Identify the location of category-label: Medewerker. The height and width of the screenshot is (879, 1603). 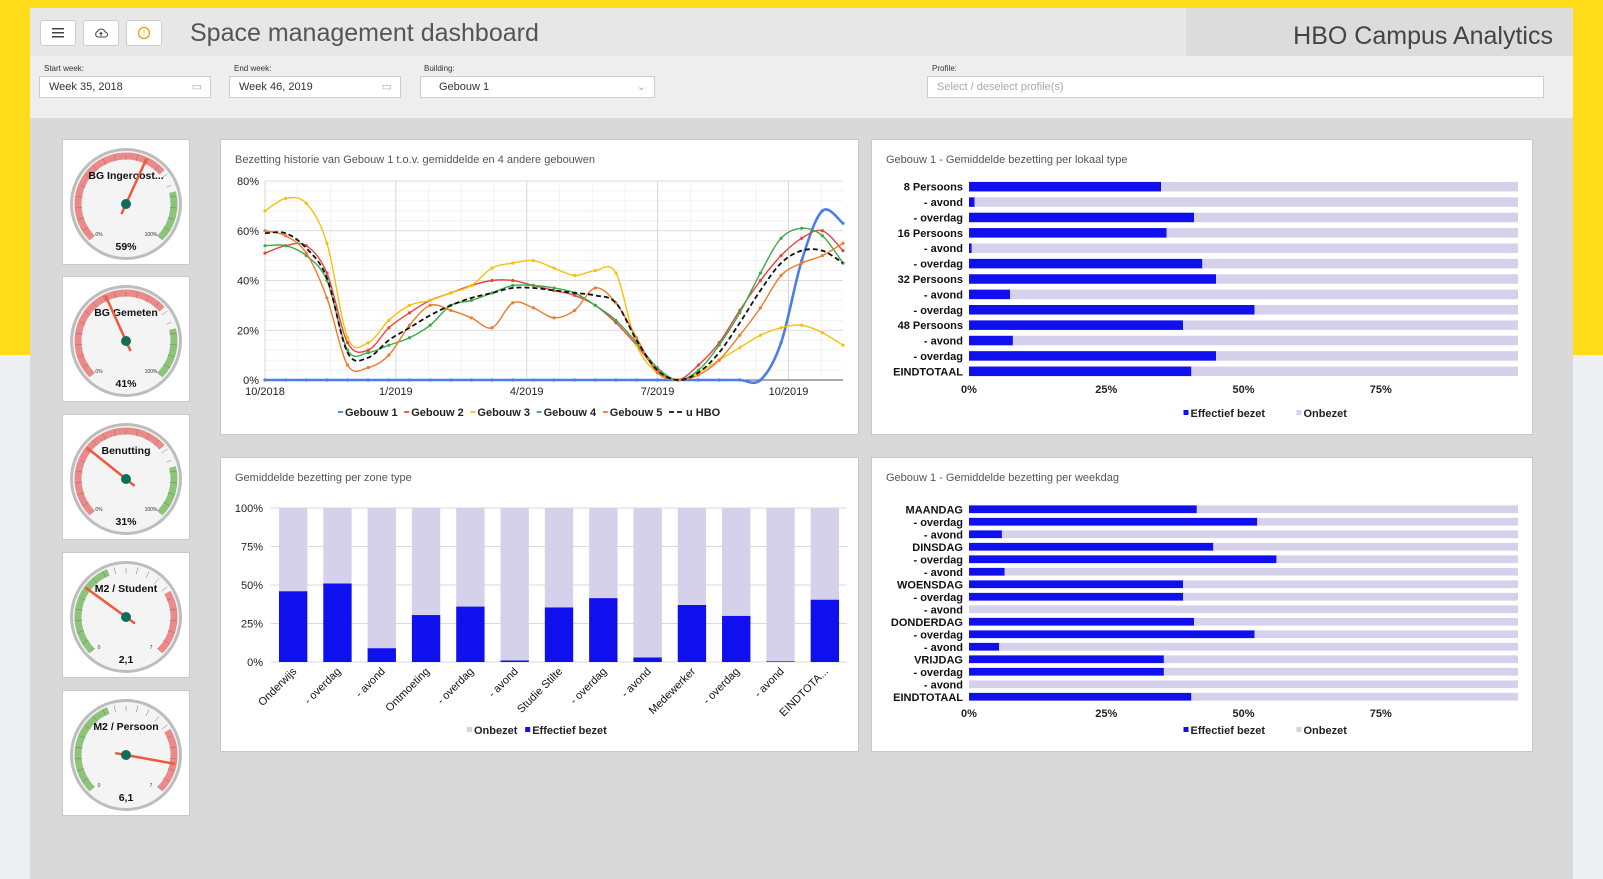
(673, 691).